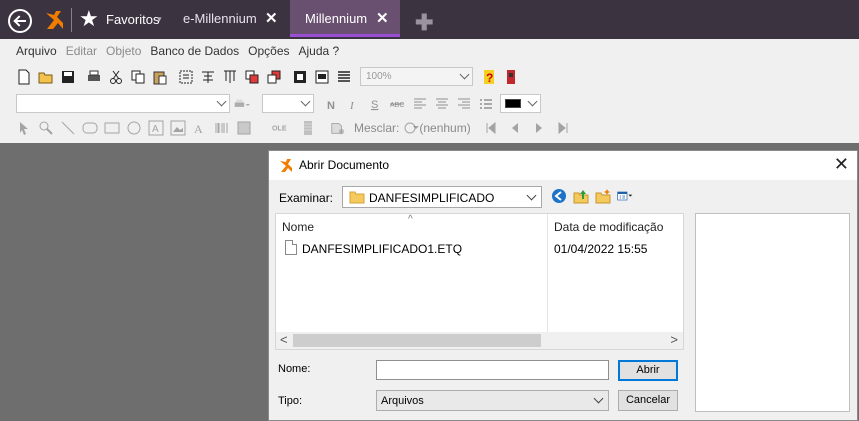  I want to click on merge-value: (nenhum), so click(444, 128).